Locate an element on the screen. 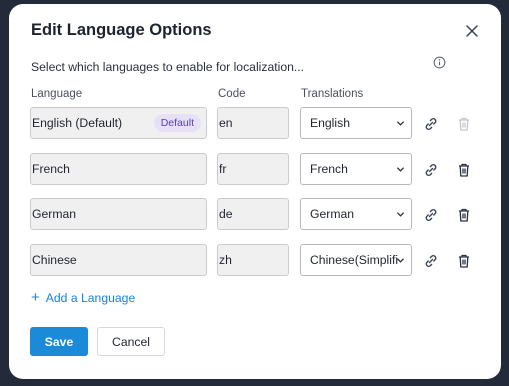 The image size is (509, 386). translation-select-value: Chinese(Simplified) is located at coordinates (354, 260).